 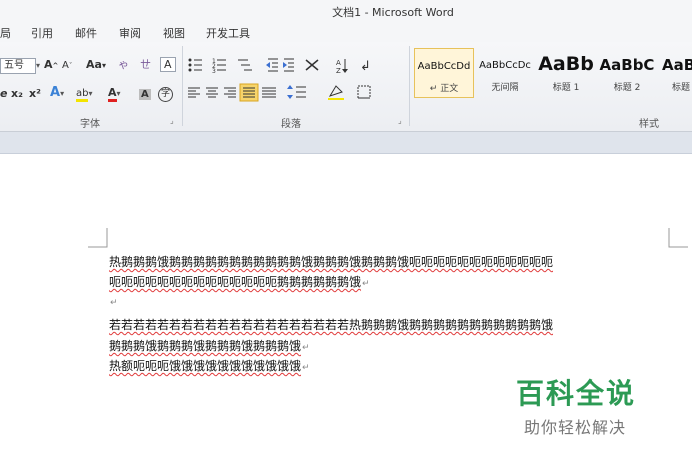 I want to click on enclose-char-button: 字, so click(x=165, y=93).